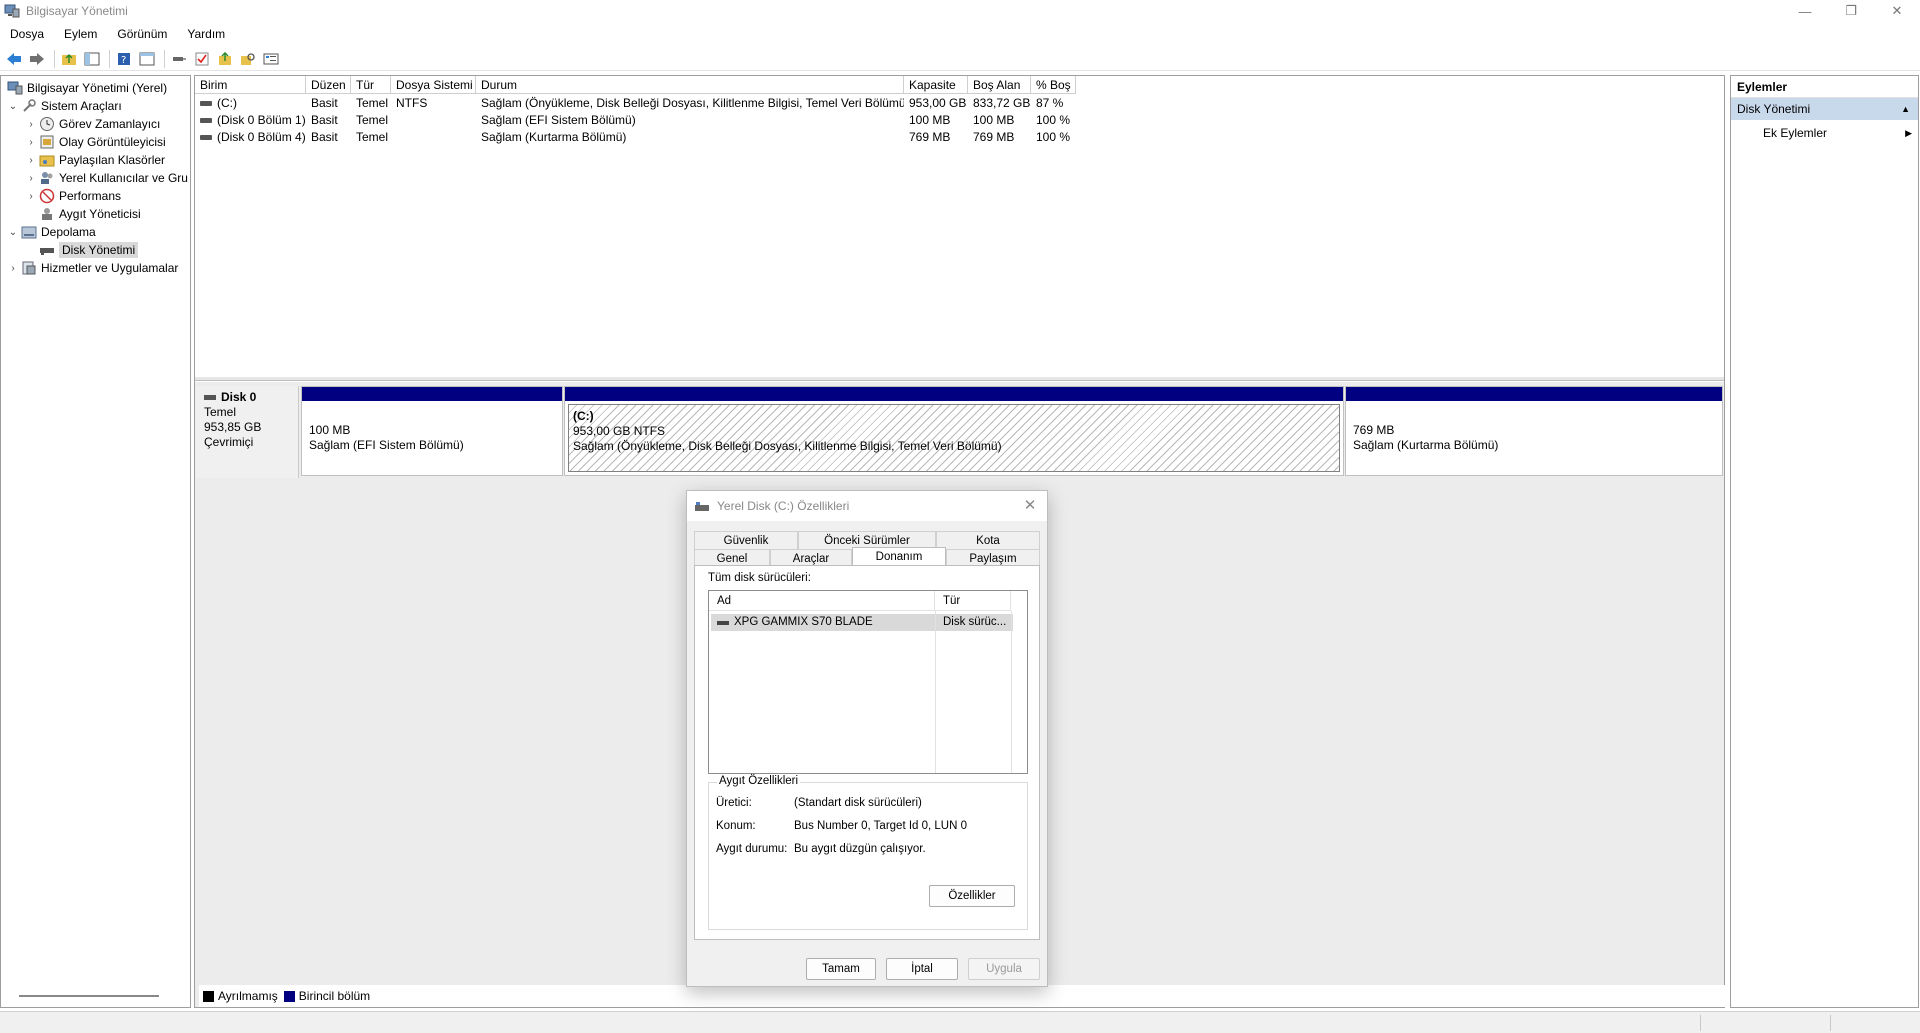  I want to click on tab-donanim: Donanım, so click(899, 557).